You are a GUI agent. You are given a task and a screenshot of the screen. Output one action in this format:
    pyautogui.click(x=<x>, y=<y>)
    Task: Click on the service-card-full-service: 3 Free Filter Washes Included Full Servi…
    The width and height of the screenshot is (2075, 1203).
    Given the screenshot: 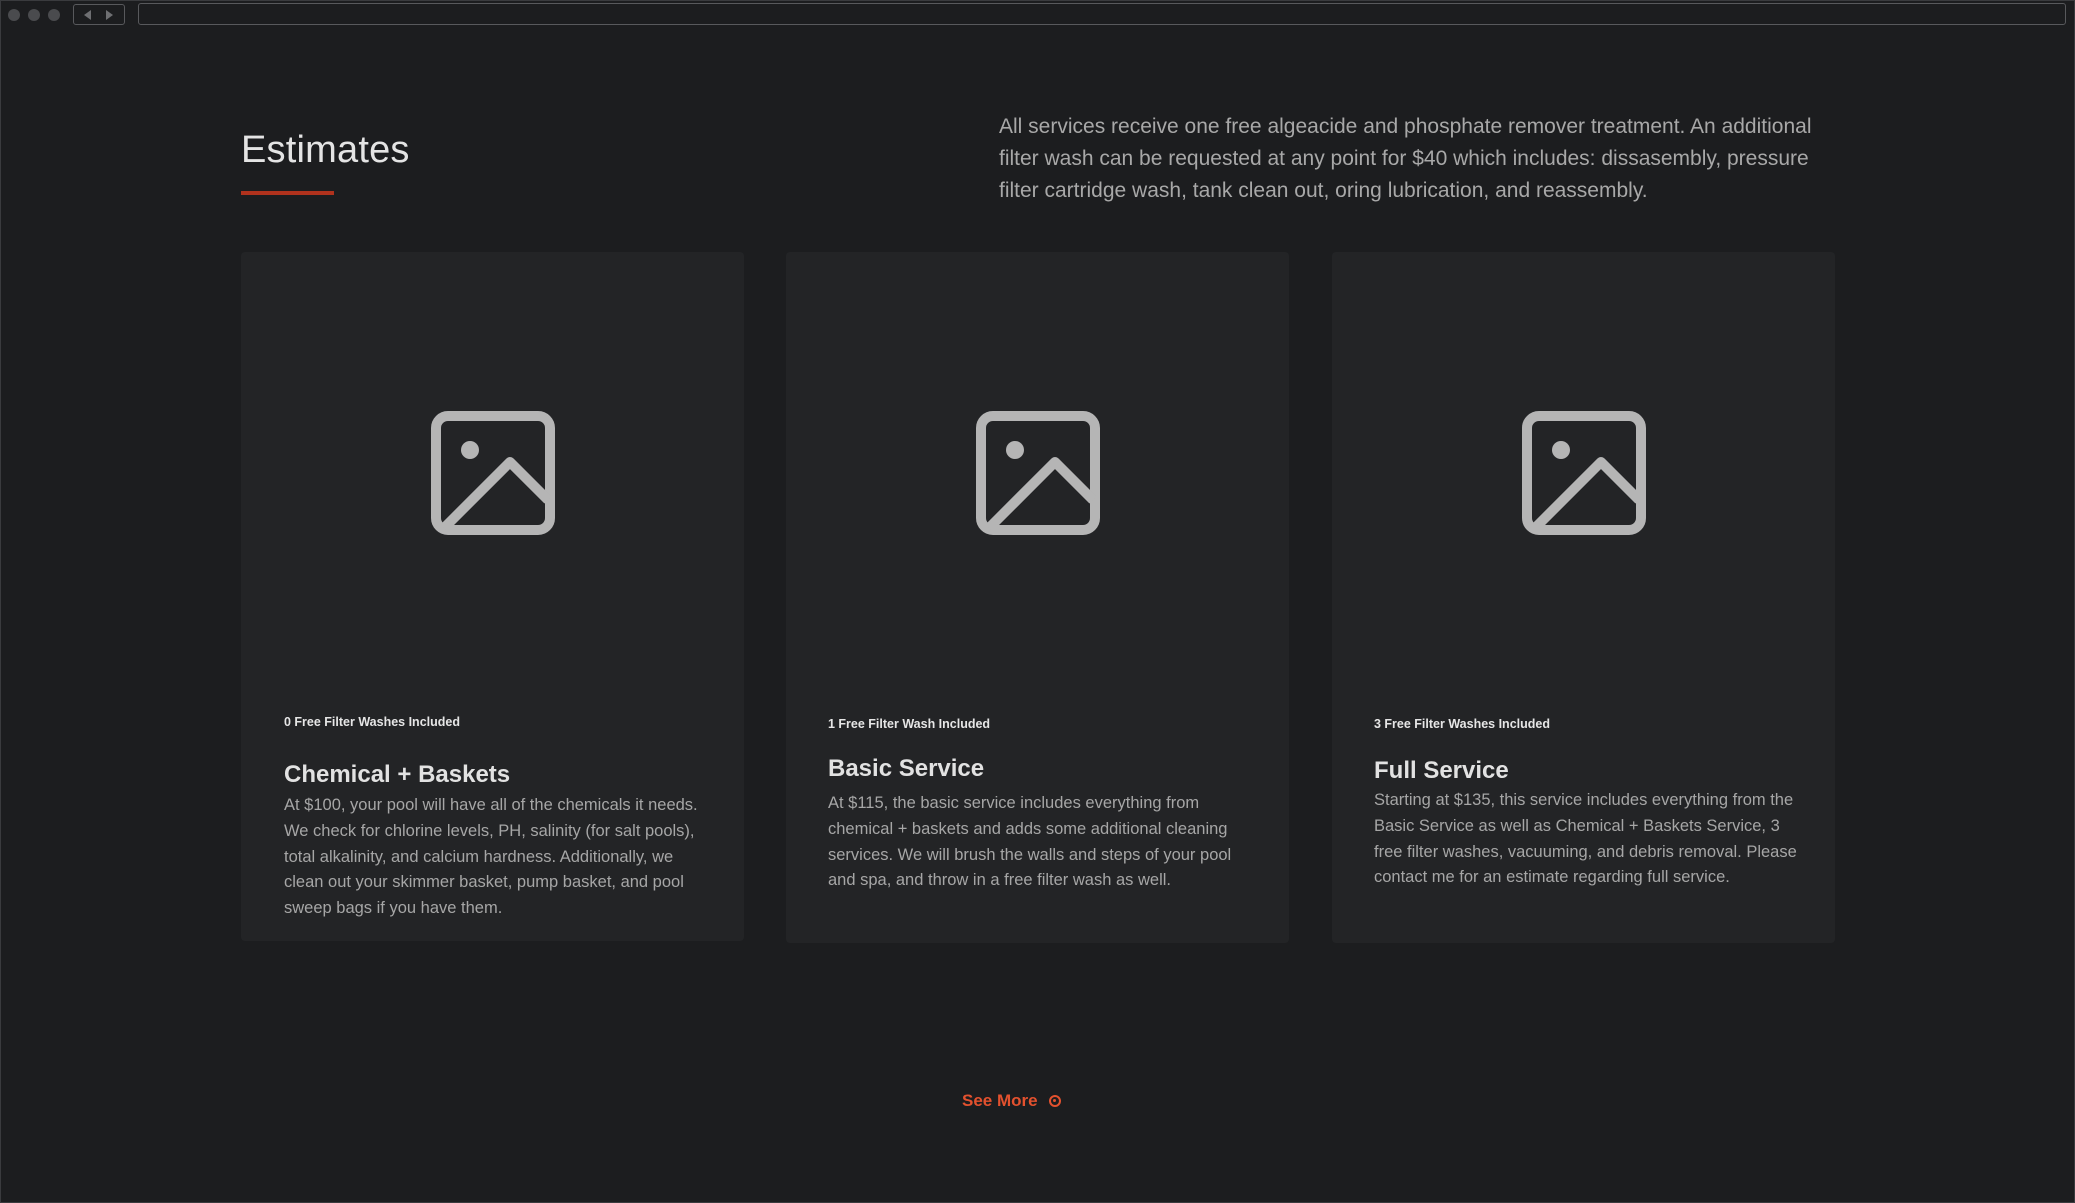 What is the action you would take?
    pyautogui.click(x=1583, y=597)
    